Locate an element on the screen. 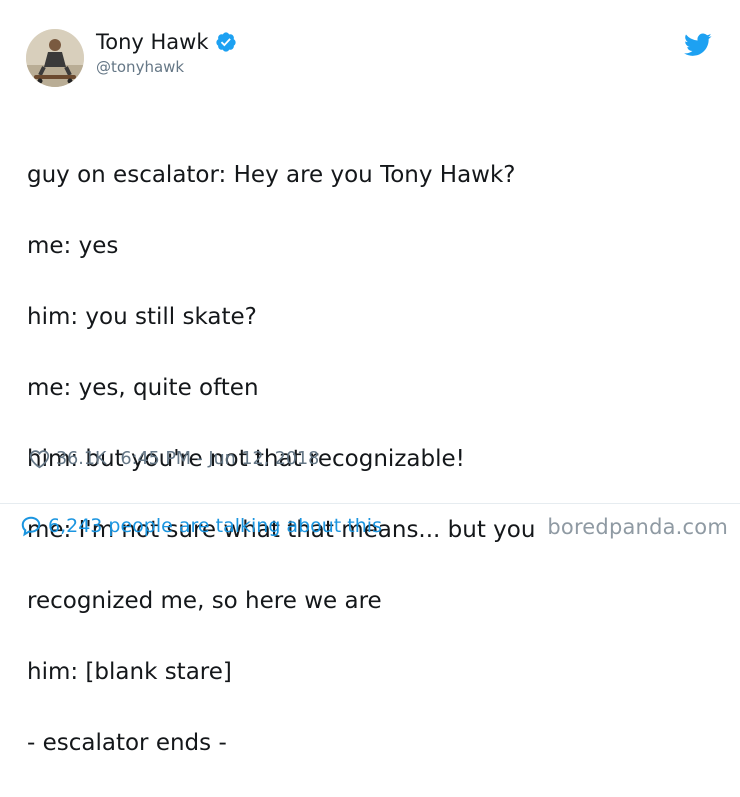 The width and height of the screenshot is (740, 797). profile-photo-skateboarder is located at coordinates (55, 58).